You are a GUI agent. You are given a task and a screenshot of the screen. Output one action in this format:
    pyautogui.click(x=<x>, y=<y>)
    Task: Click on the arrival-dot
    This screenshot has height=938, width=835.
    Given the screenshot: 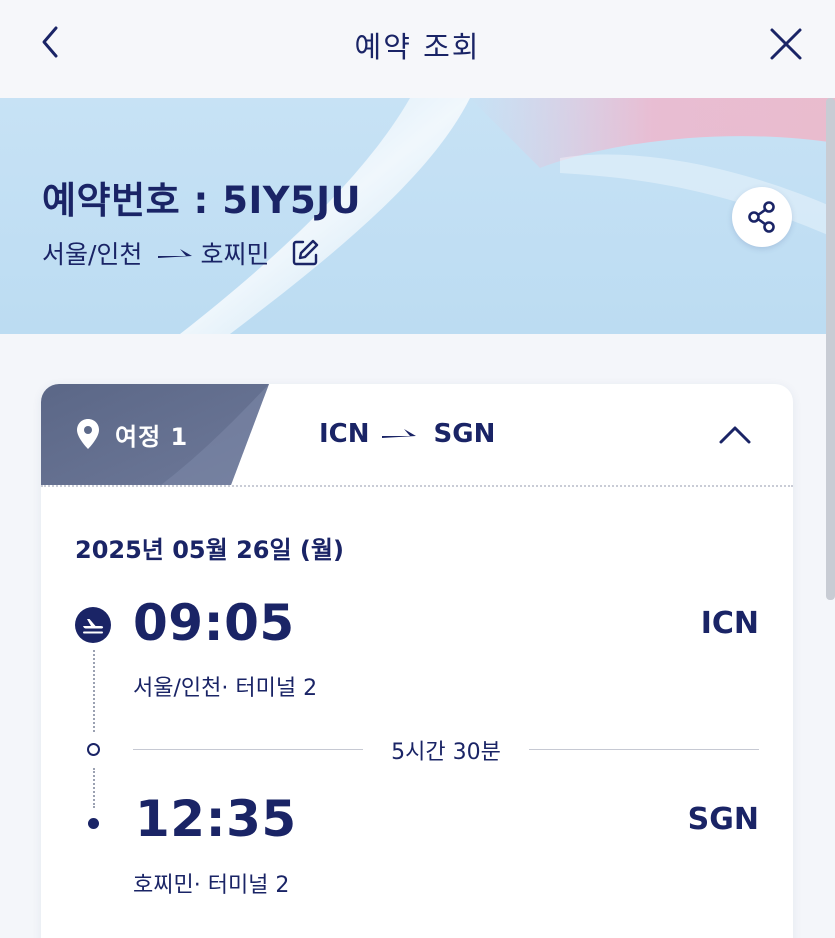 What is the action you would take?
    pyautogui.click(x=93, y=823)
    